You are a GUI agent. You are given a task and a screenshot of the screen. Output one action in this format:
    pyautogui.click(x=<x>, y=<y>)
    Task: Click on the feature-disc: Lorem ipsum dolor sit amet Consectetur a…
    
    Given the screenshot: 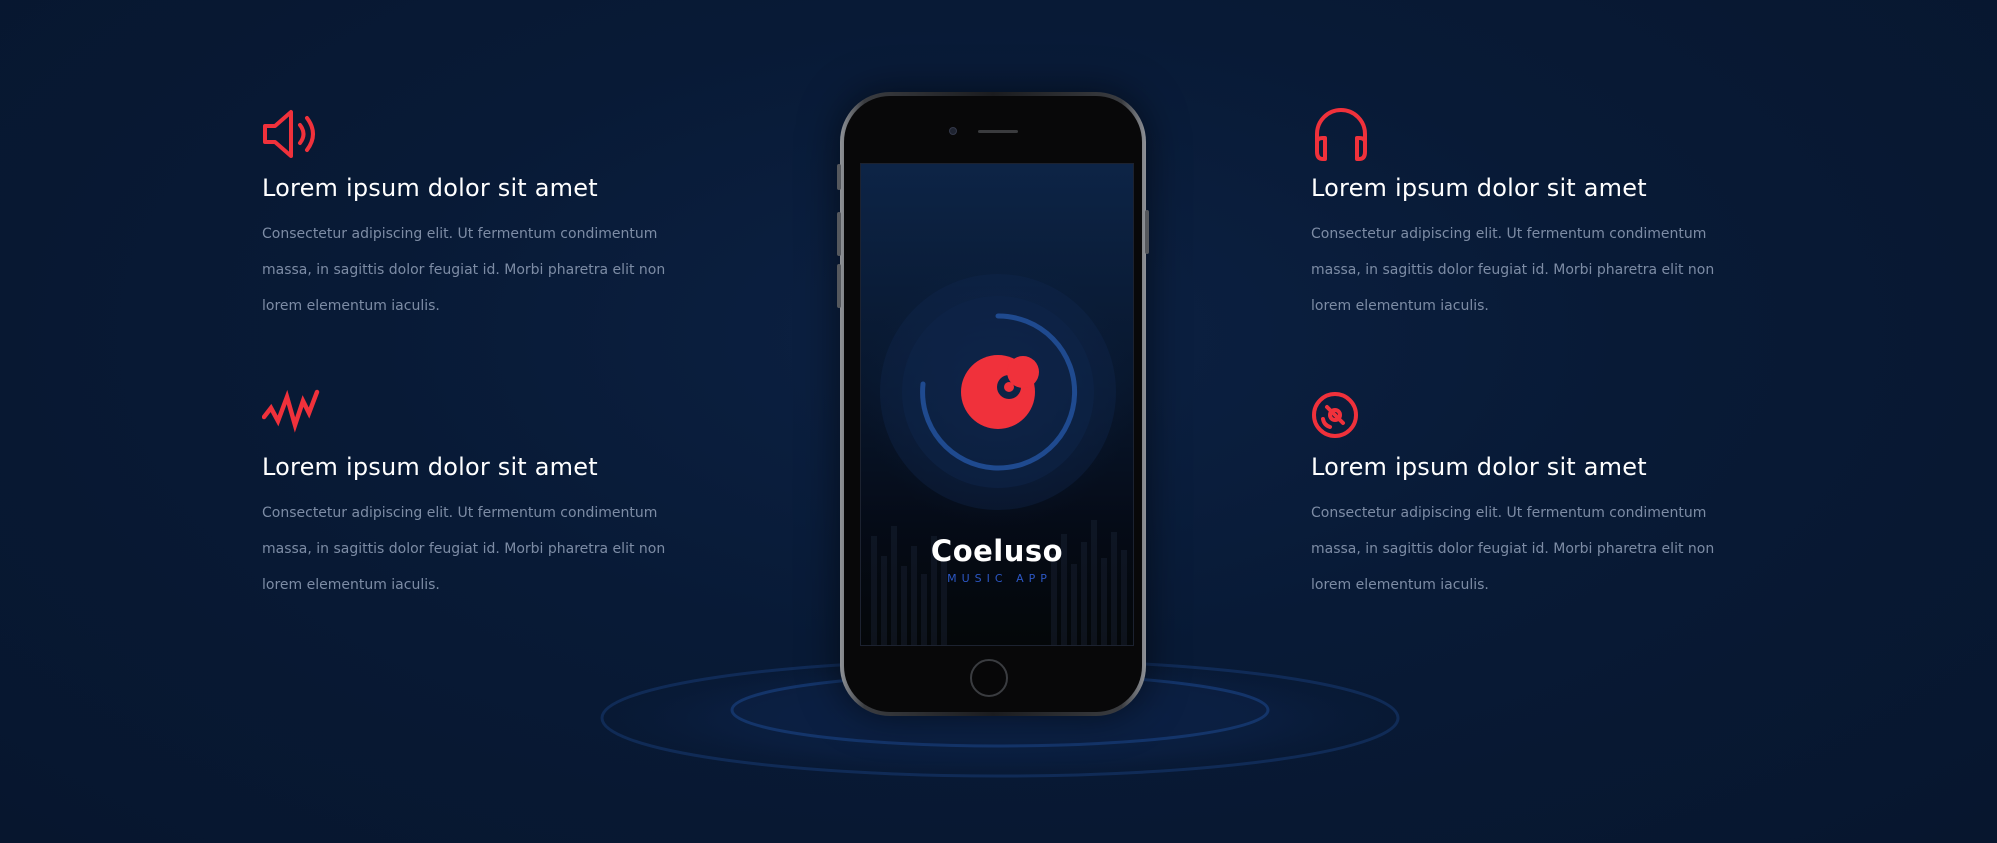 What is the action you would take?
    pyautogui.click(x=1551, y=488)
    